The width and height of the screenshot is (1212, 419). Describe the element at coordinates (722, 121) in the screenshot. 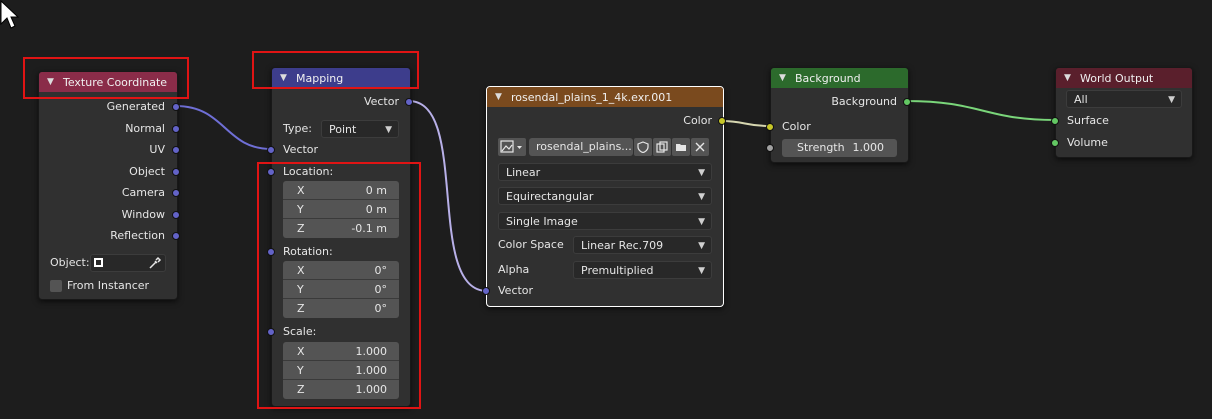

I see `socket-output-color` at that location.